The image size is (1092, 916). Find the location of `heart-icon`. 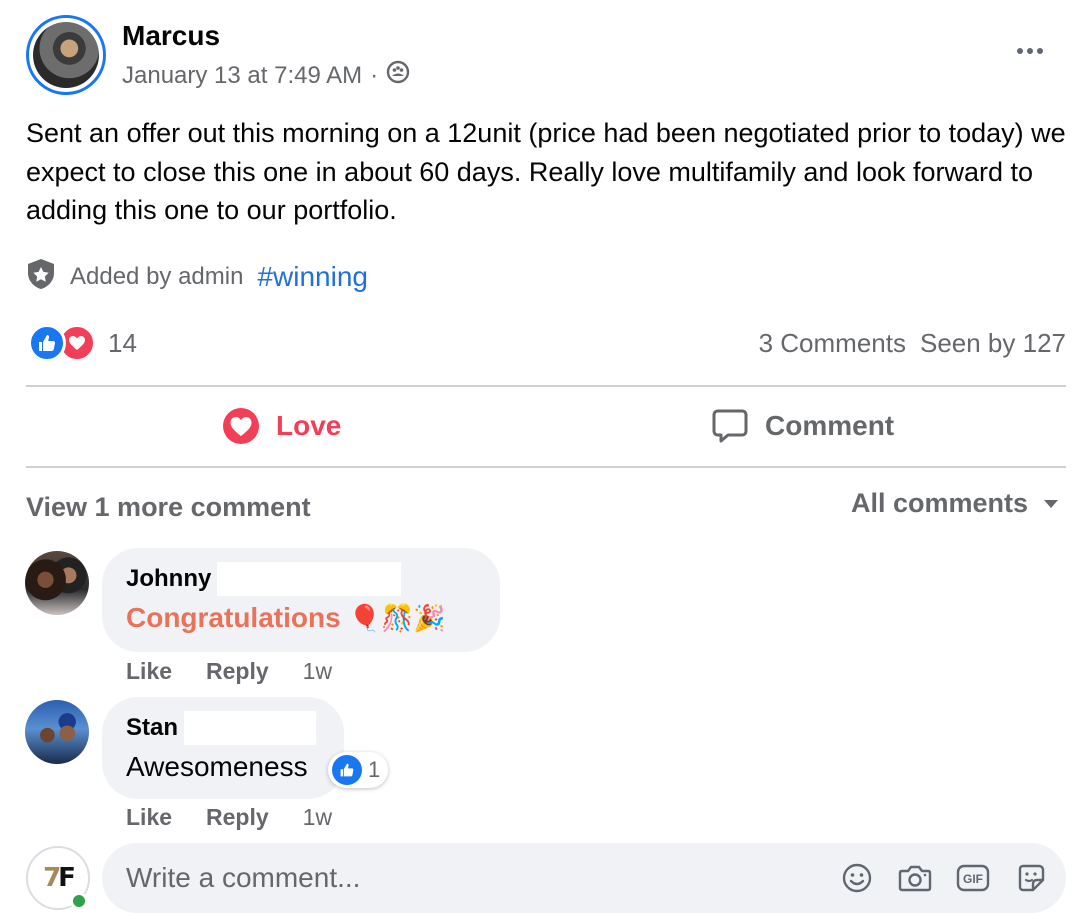

heart-icon is located at coordinates (241, 426).